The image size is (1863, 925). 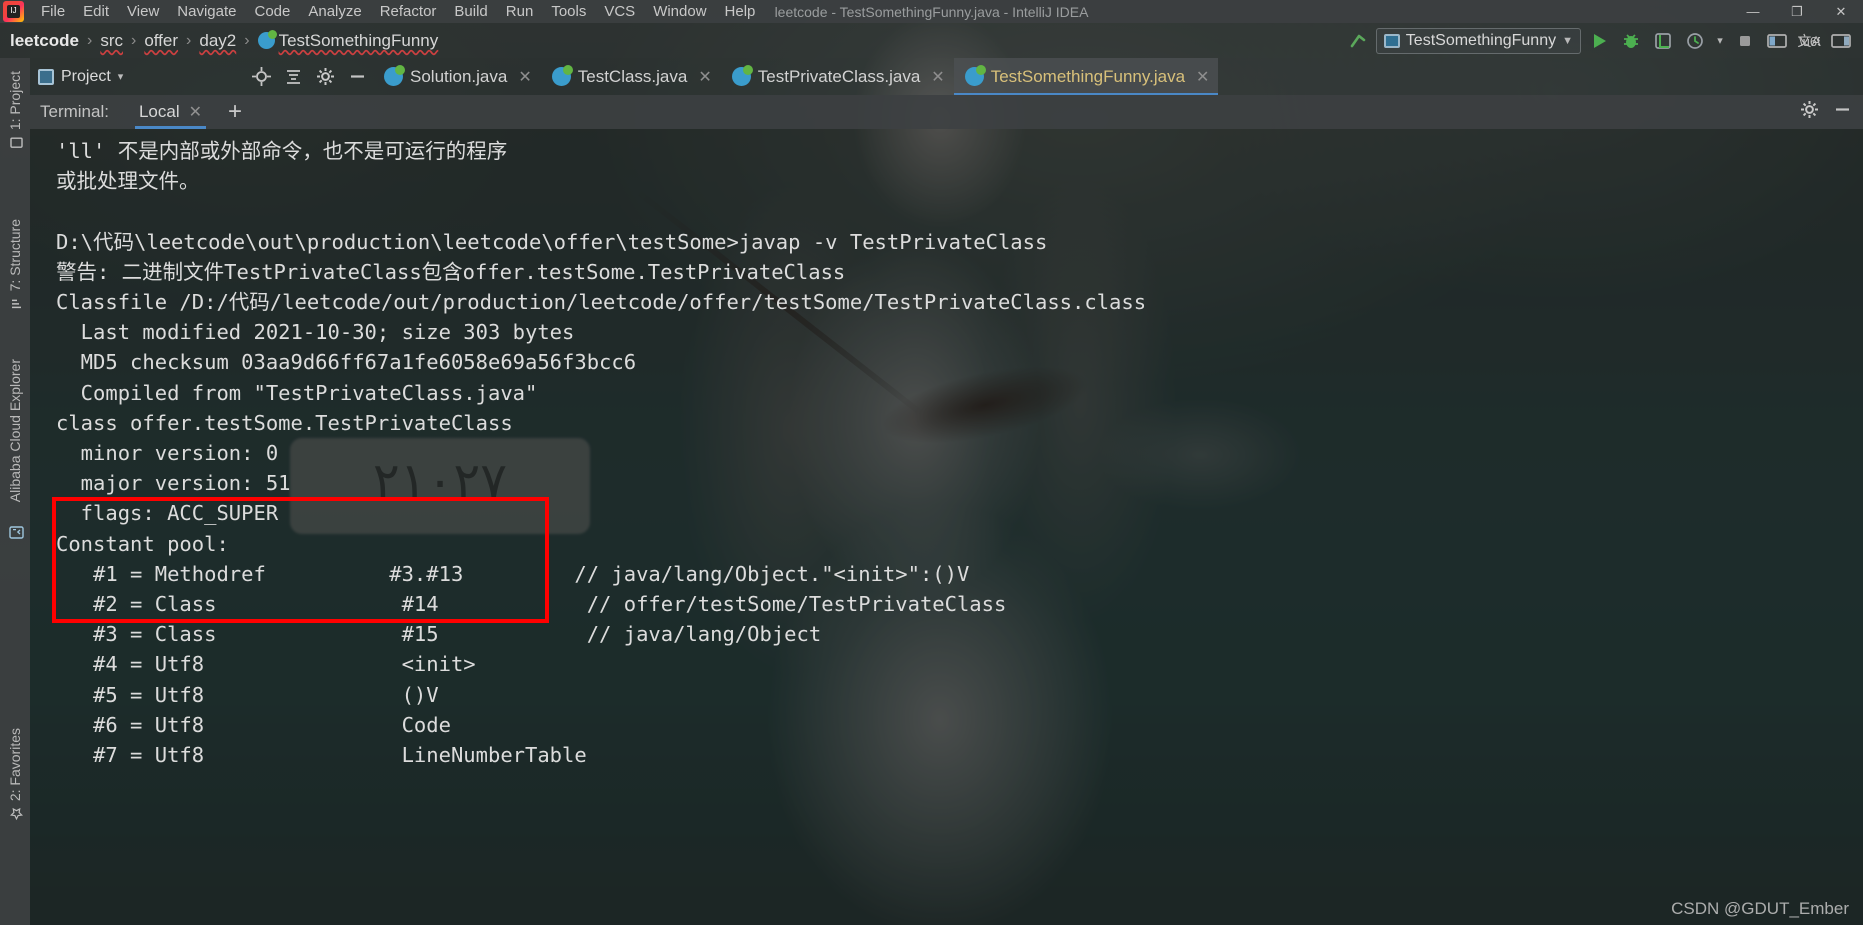 I want to click on locate-target-icon, so click(x=261, y=77).